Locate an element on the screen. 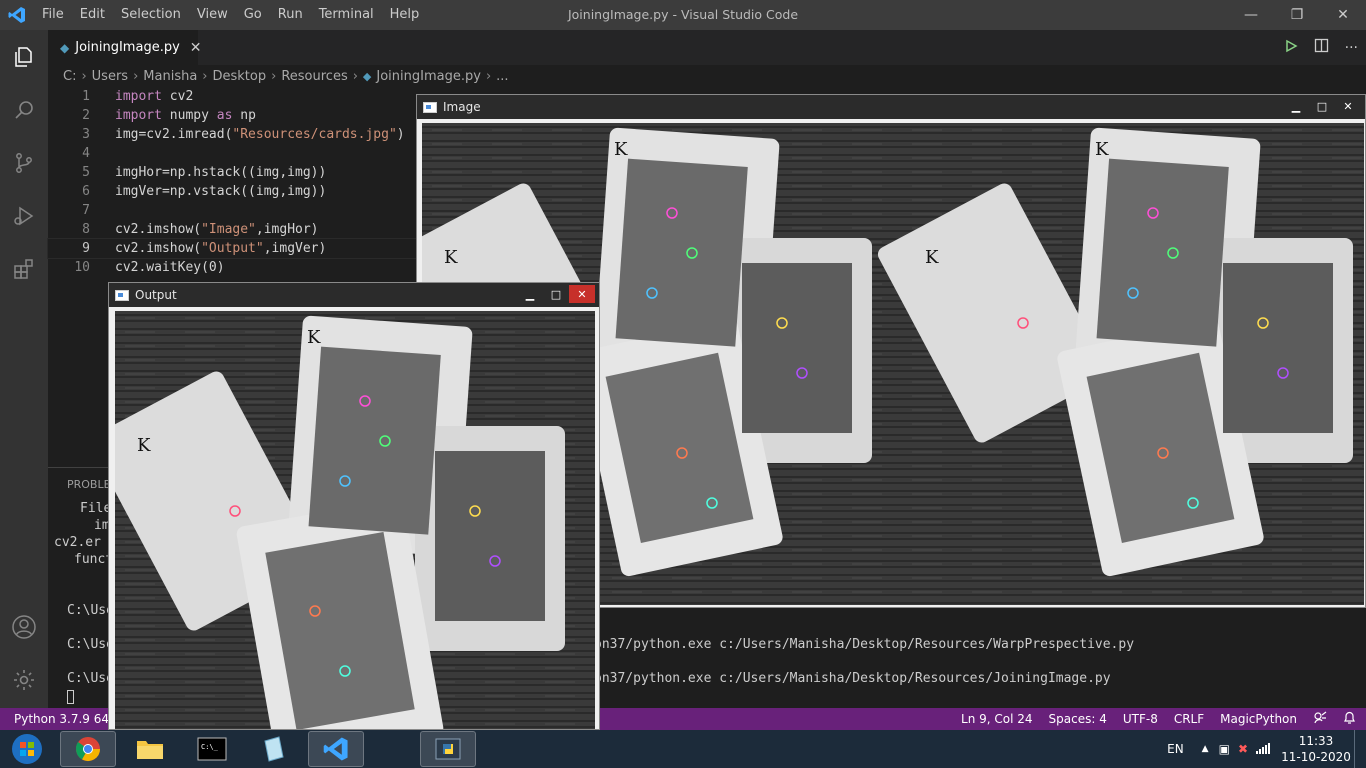 This screenshot has width=1366, height=768. menu-terminal: Terminal is located at coordinates (346, 15).